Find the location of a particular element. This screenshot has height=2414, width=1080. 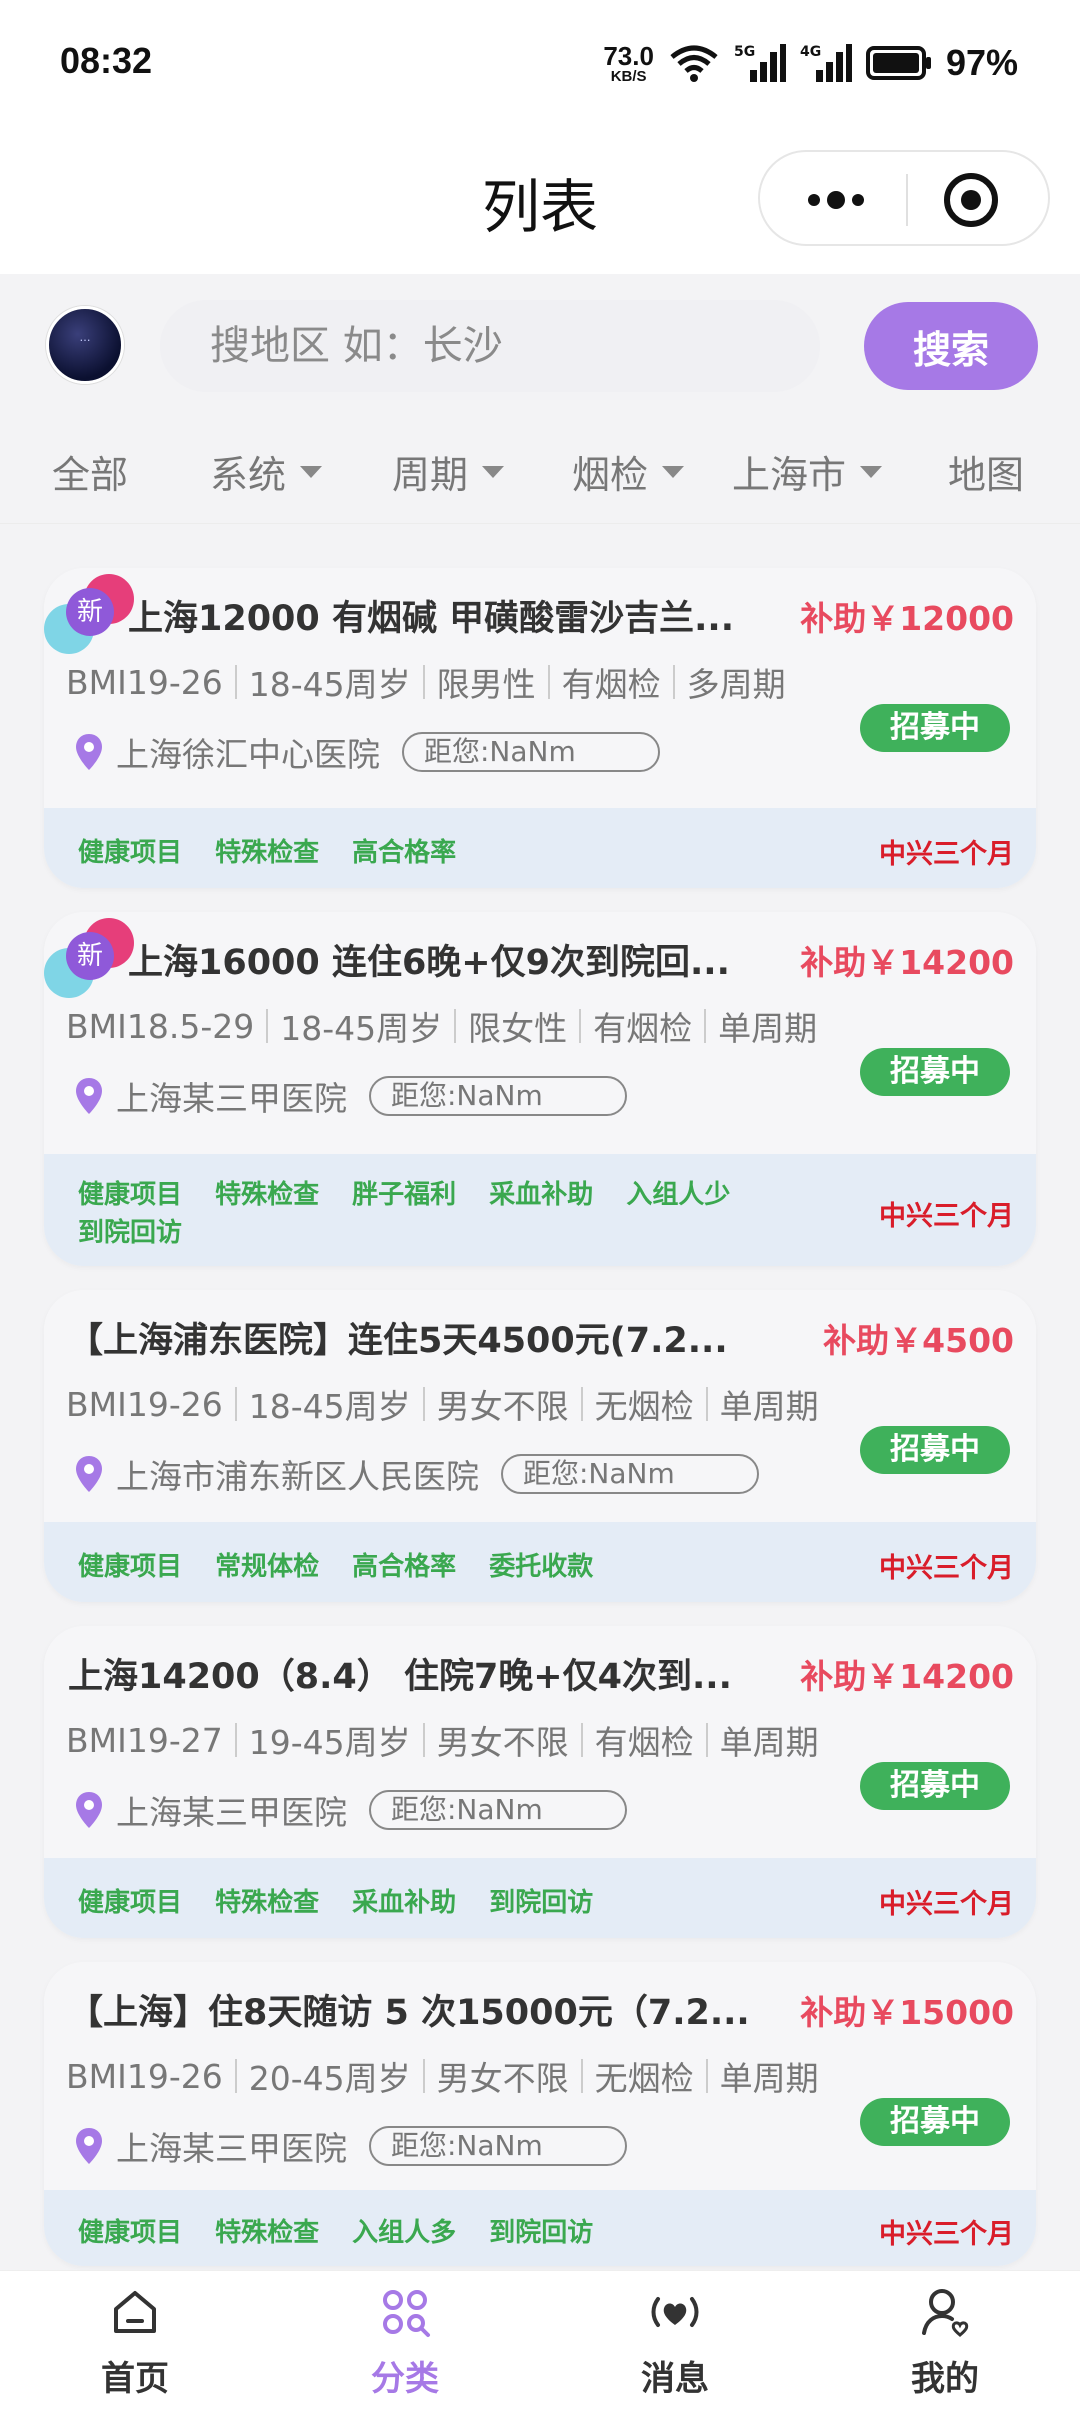

wifi-icon is located at coordinates (694, 63).